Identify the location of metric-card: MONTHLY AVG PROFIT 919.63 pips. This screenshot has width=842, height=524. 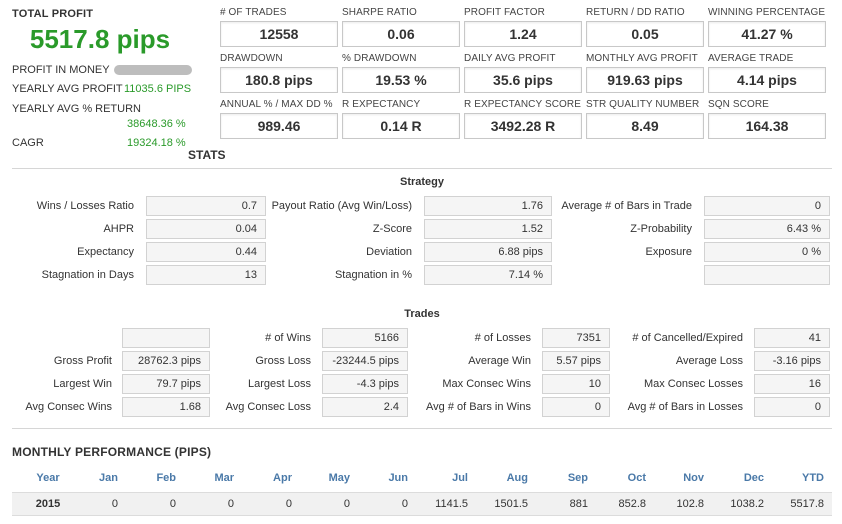
(647, 73).